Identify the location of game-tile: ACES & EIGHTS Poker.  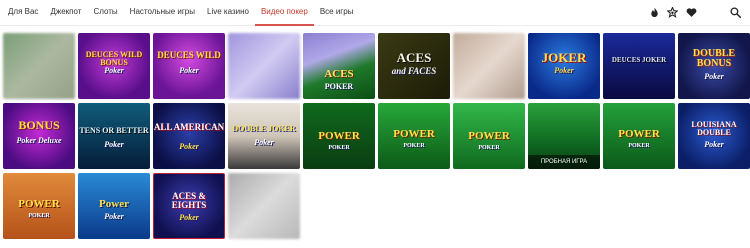
(189, 206).